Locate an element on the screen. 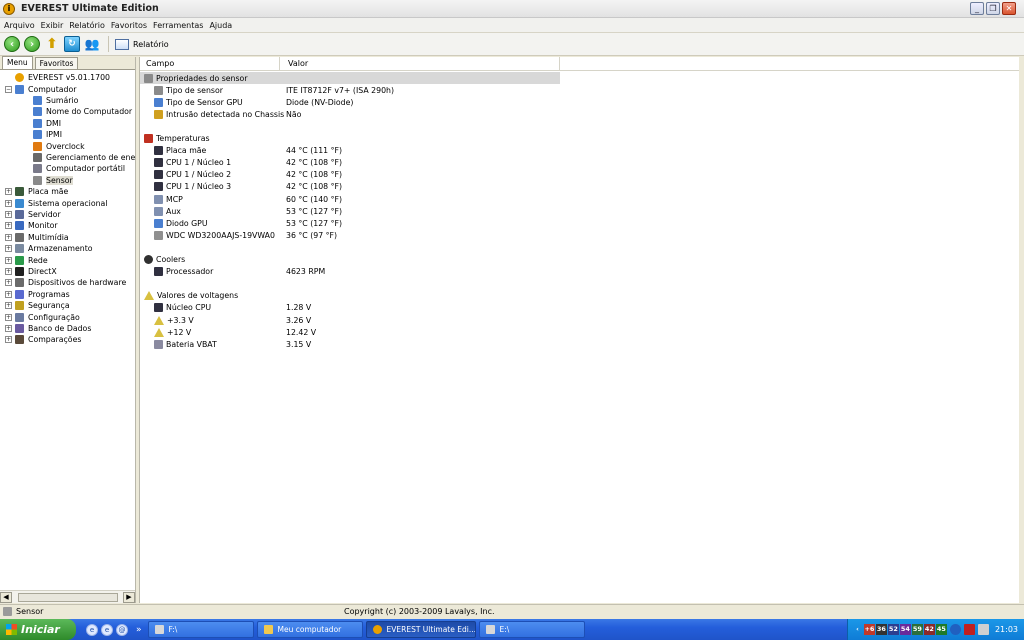  detail-row: CPU 1 / Núcleo 2 42 °C (108 °F) is located at coordinates (350, 175).